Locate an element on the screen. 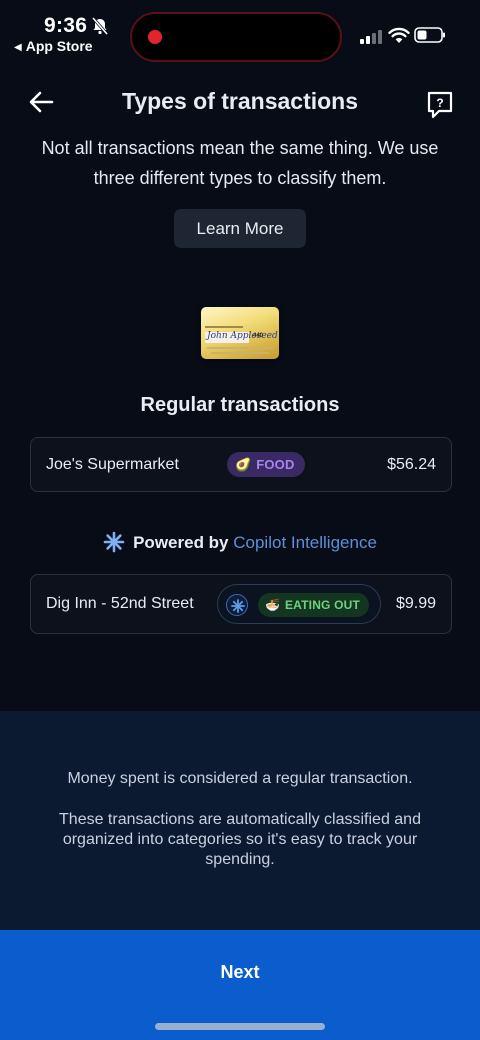  category-pill-eating-out: 🍜 EATING OUT is located at coordinates (314, 605).